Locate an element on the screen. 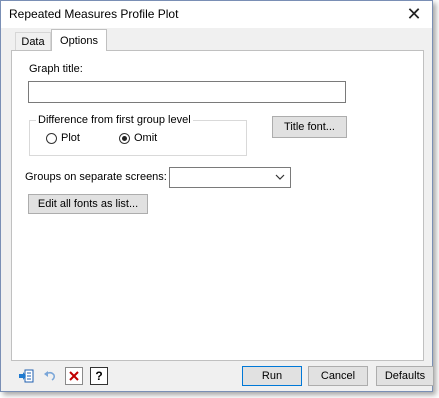 The height and width of the screenshot is (398, 439). omit-radio is located at coordinates (124, 138).